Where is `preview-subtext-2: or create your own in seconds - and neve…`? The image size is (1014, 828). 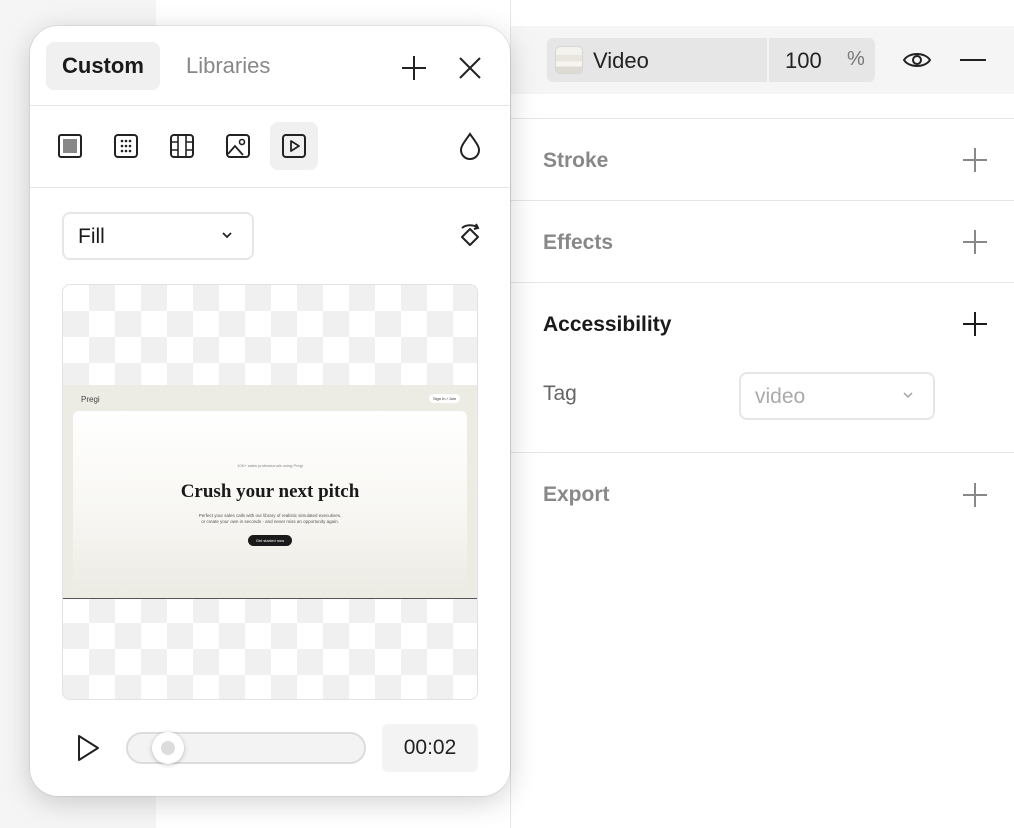
preview-subtext-2: or create your own in seconds - and neve… is located at coordinates (270, 521).